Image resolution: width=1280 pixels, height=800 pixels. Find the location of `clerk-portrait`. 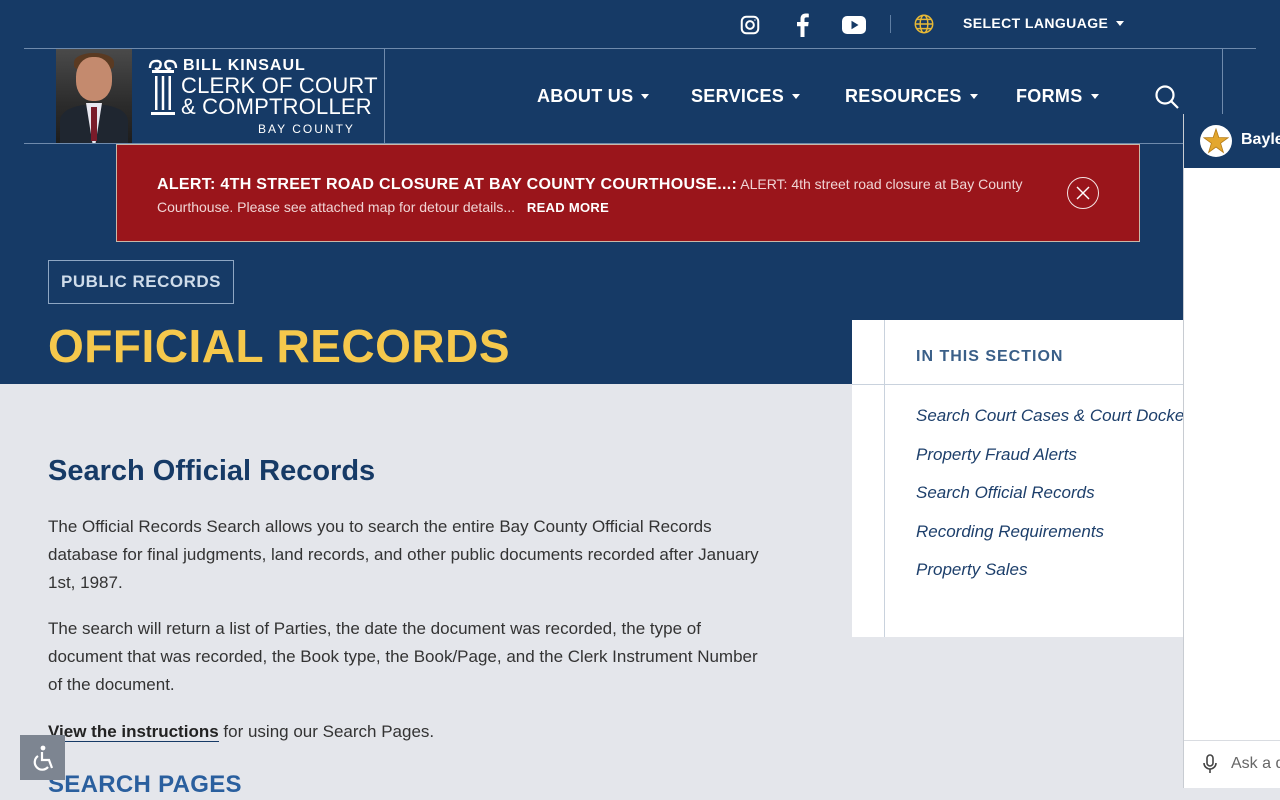

clerk-portrait is located at coordinates (94, 96).